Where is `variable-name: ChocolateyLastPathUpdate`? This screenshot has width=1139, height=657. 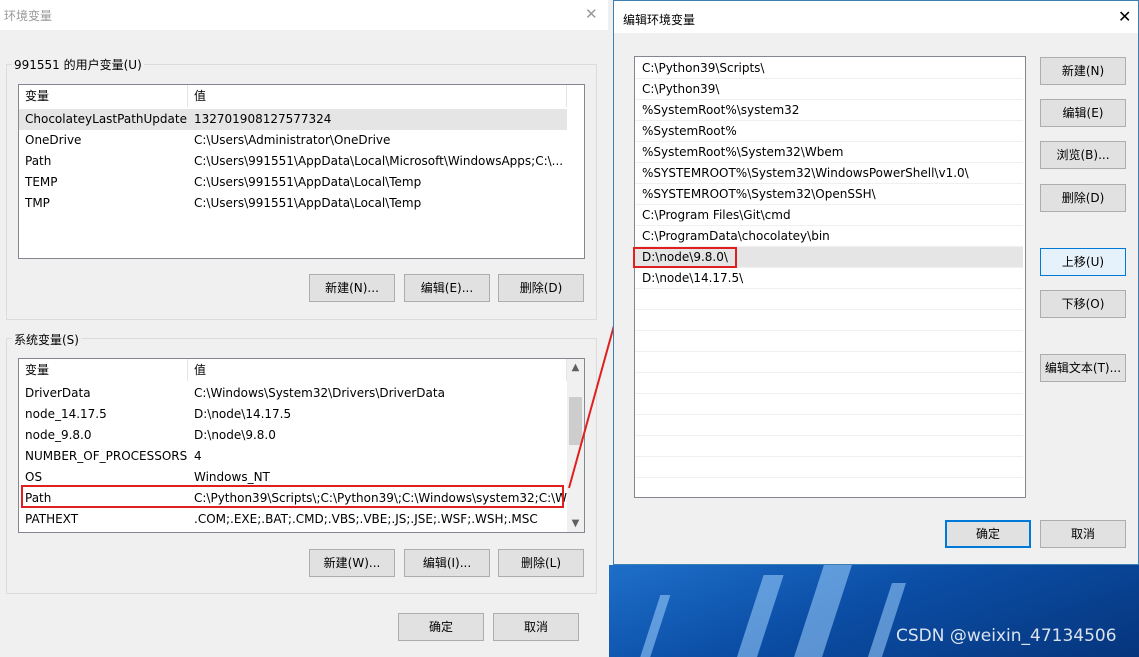
variable-name: ChocolateyLastPathUpdate is located at coordinates (106, 119).